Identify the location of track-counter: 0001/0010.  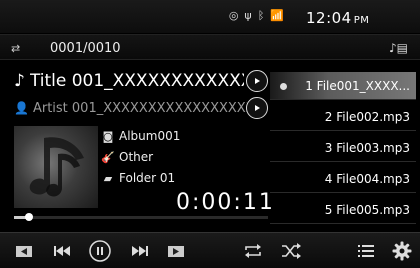
(85, 48).